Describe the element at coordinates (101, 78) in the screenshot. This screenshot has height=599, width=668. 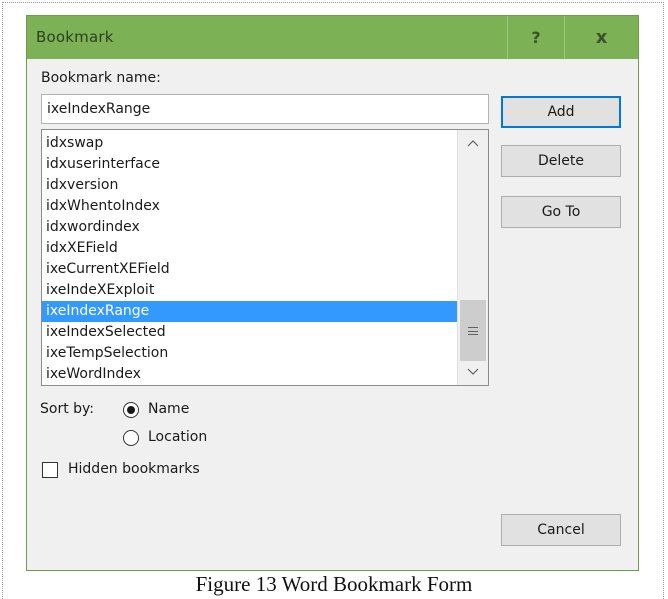
I see `bookmark-name-label: Bookmark name:` at that location.